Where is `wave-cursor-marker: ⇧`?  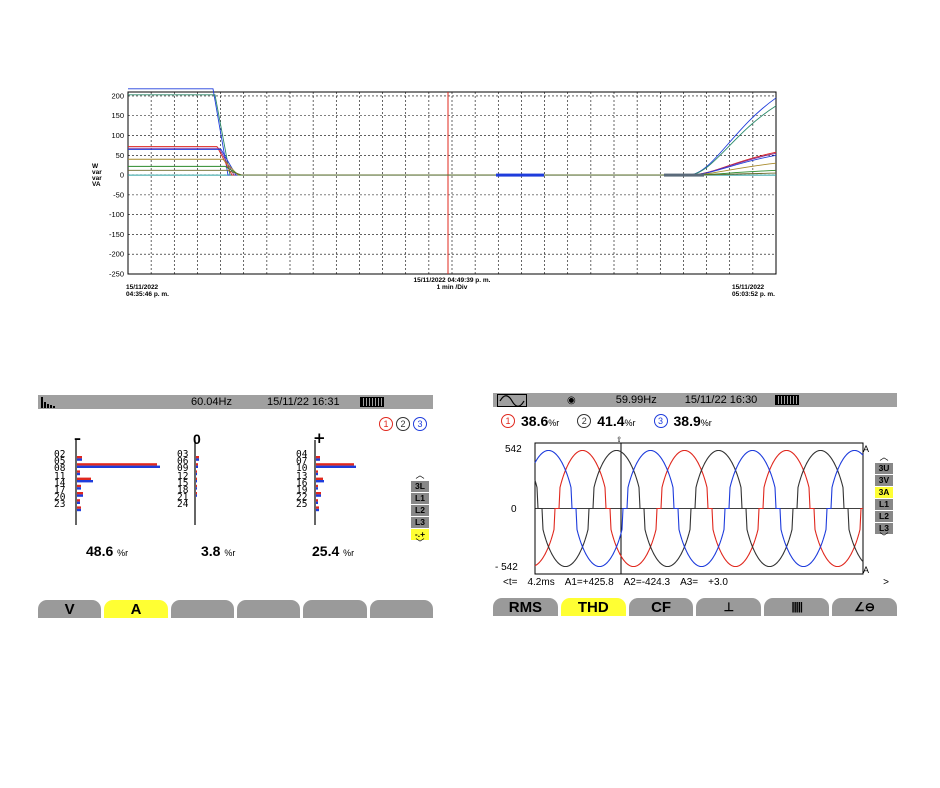
wave-cursor-marker: ⇧ is located at coordinates (619, 439).